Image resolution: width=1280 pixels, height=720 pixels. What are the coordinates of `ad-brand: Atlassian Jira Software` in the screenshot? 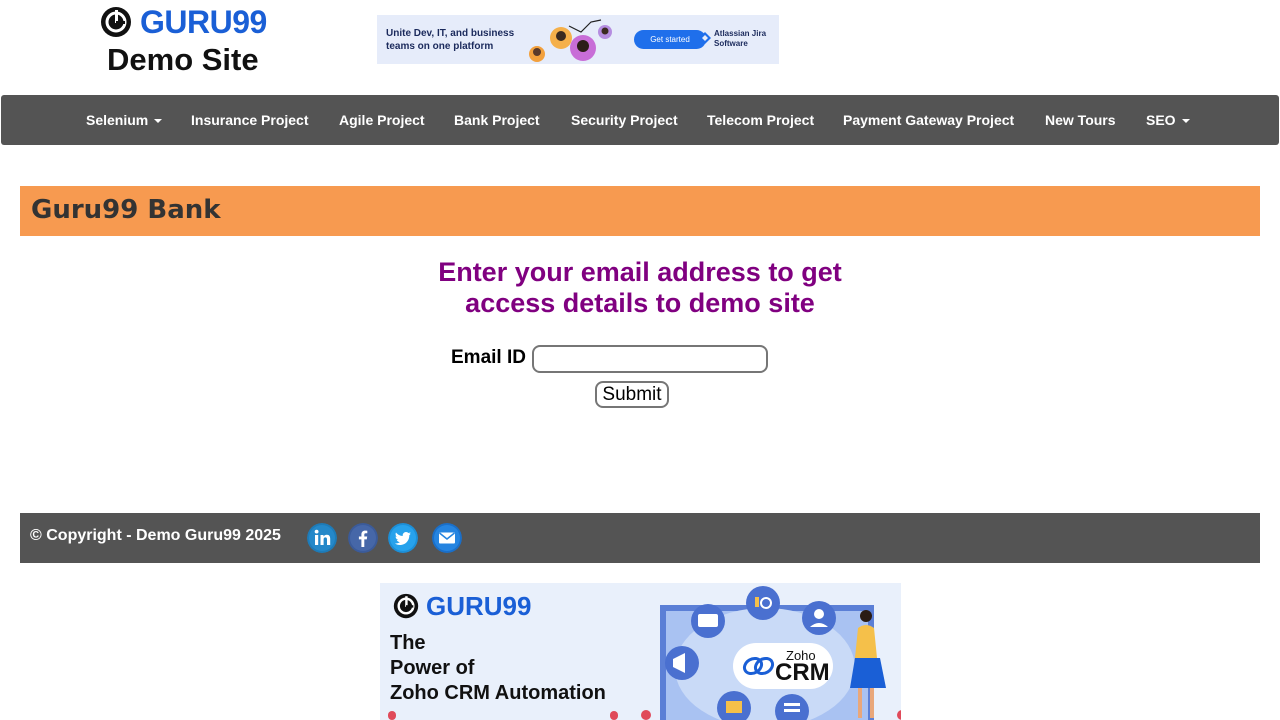 It's located at (740, 38).